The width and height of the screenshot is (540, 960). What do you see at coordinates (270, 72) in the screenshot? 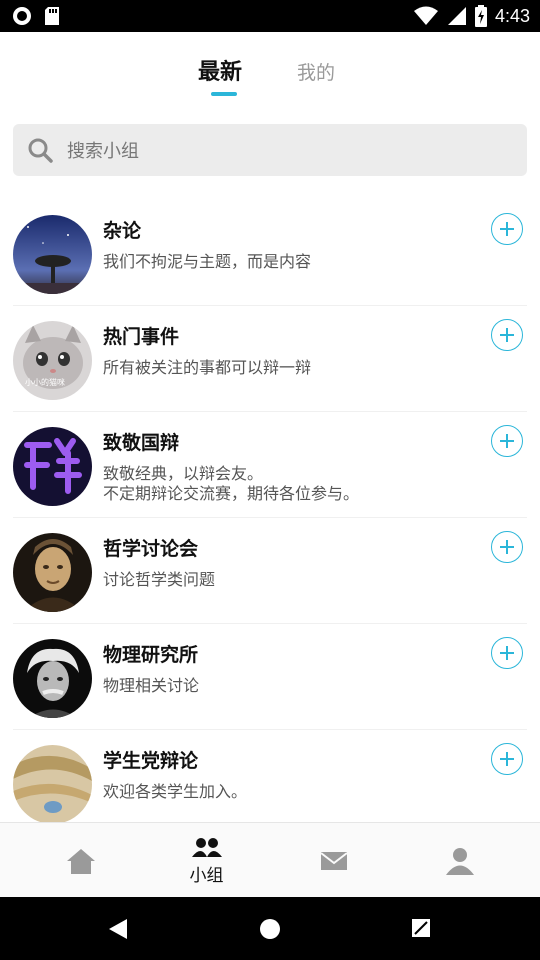
I see `top-tabs: 最新 我的` at bounding box center [270, 72].